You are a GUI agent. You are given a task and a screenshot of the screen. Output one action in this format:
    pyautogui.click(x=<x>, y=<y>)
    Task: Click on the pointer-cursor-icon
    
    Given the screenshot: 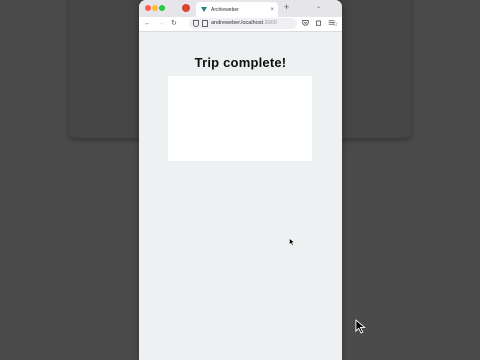 What is the action you would take?
    pyautogui.click(x=360, y=326)
    